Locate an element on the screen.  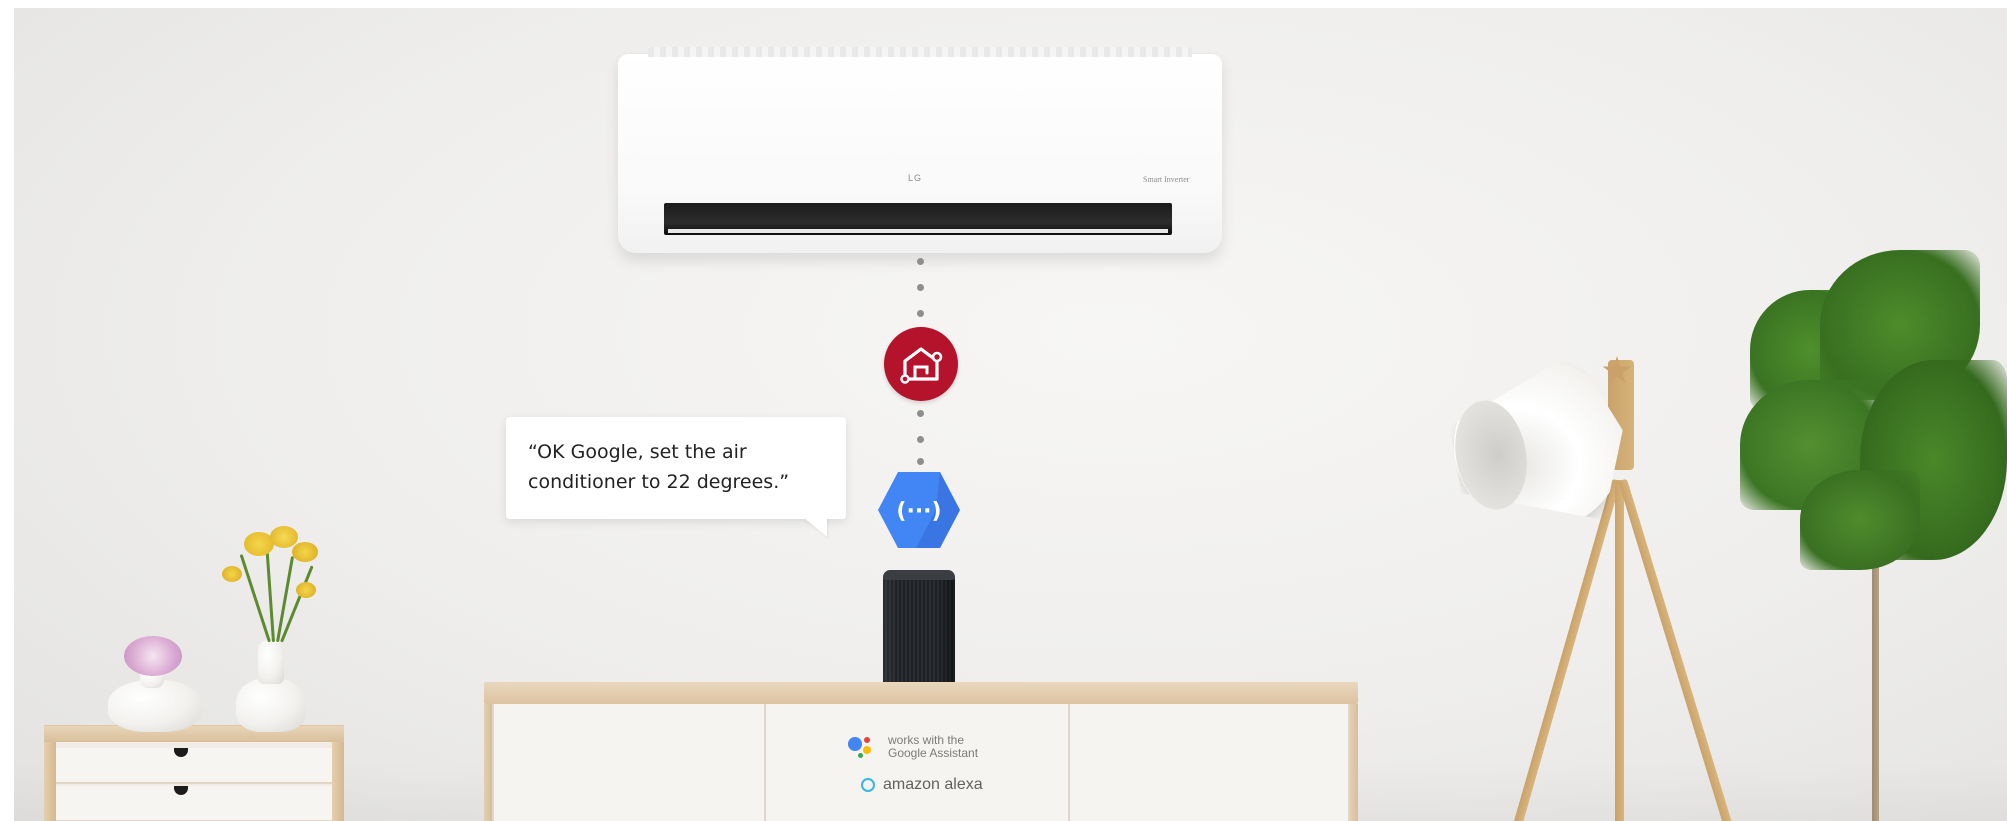
ac-model-text: Smart Inverter is located at coordinates (1166, 179).